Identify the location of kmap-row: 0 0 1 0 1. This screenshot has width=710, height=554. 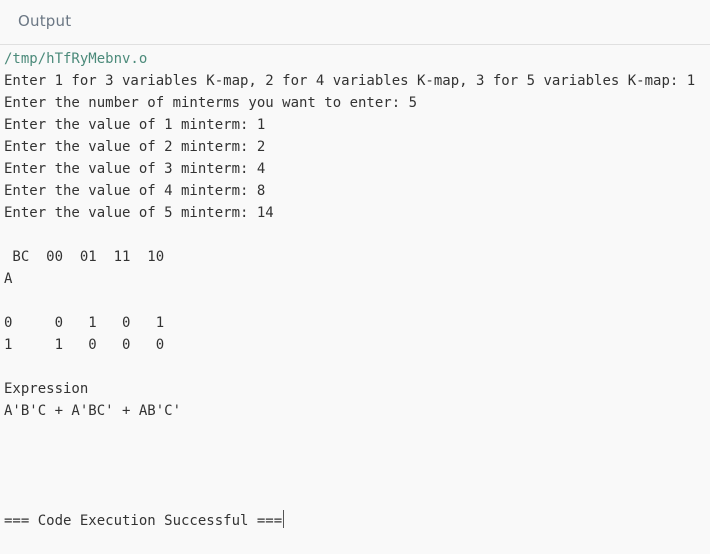
(84, 323).